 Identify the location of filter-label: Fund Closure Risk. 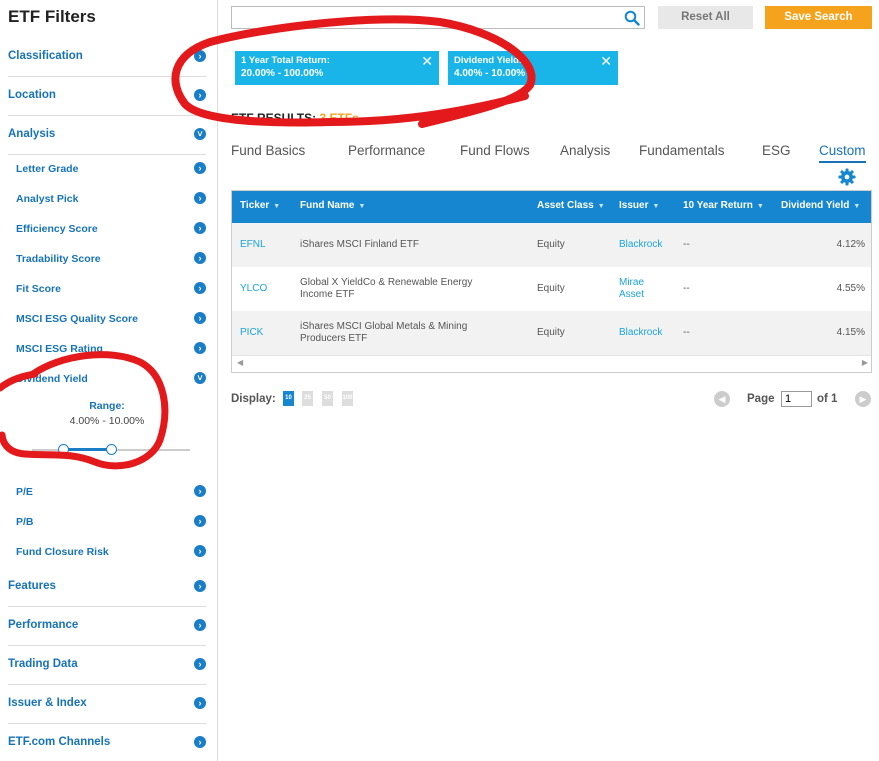
(62, 552).